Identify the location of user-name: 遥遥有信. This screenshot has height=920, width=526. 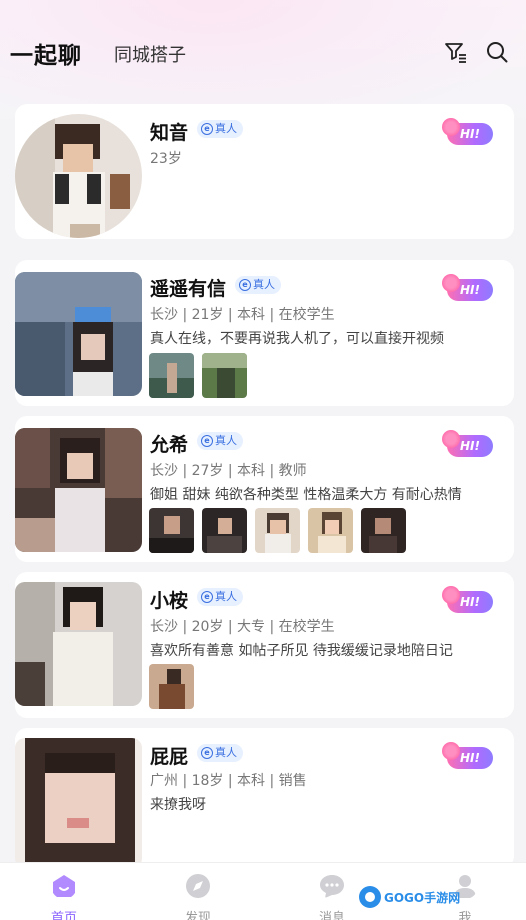
(188, 289).